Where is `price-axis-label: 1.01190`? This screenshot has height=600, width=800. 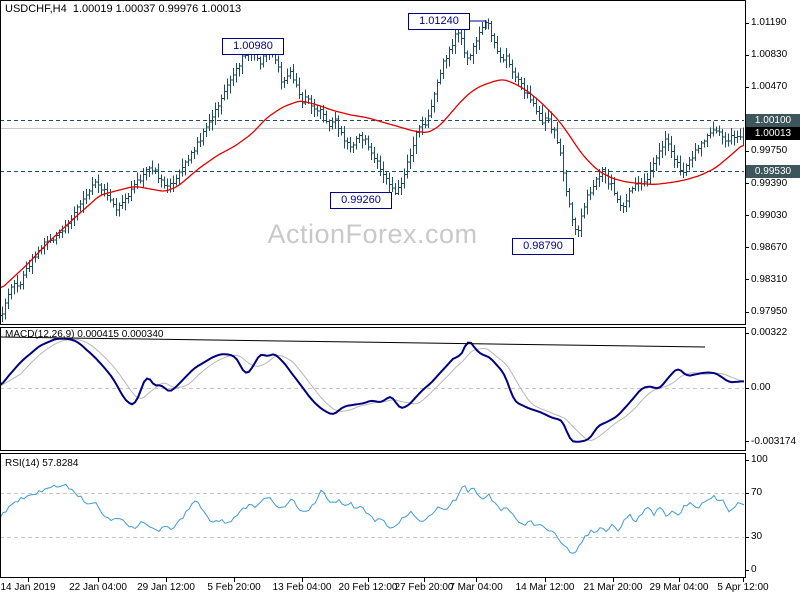
price-axis-label: 1.01190 is located at coordinates (769, 22).